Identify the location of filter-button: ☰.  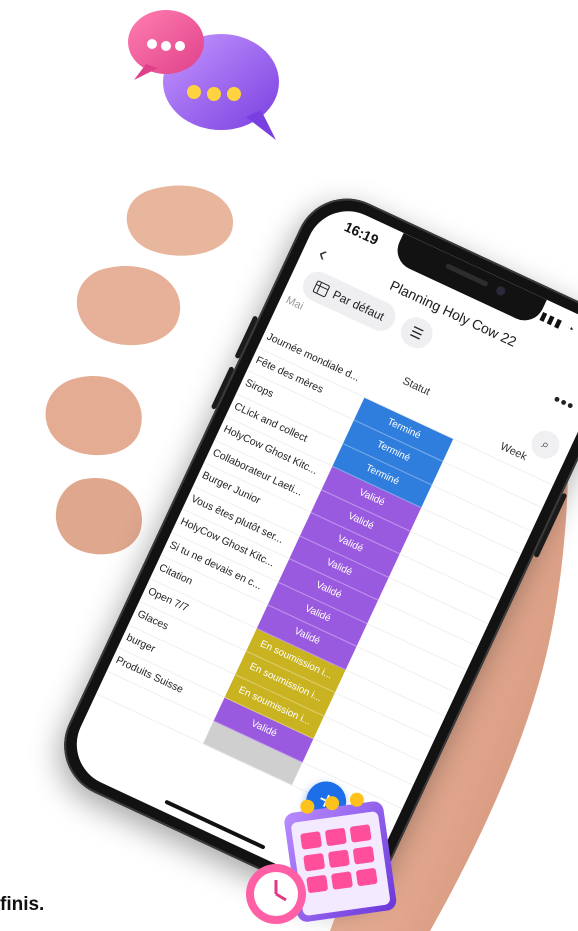
(416, 333).